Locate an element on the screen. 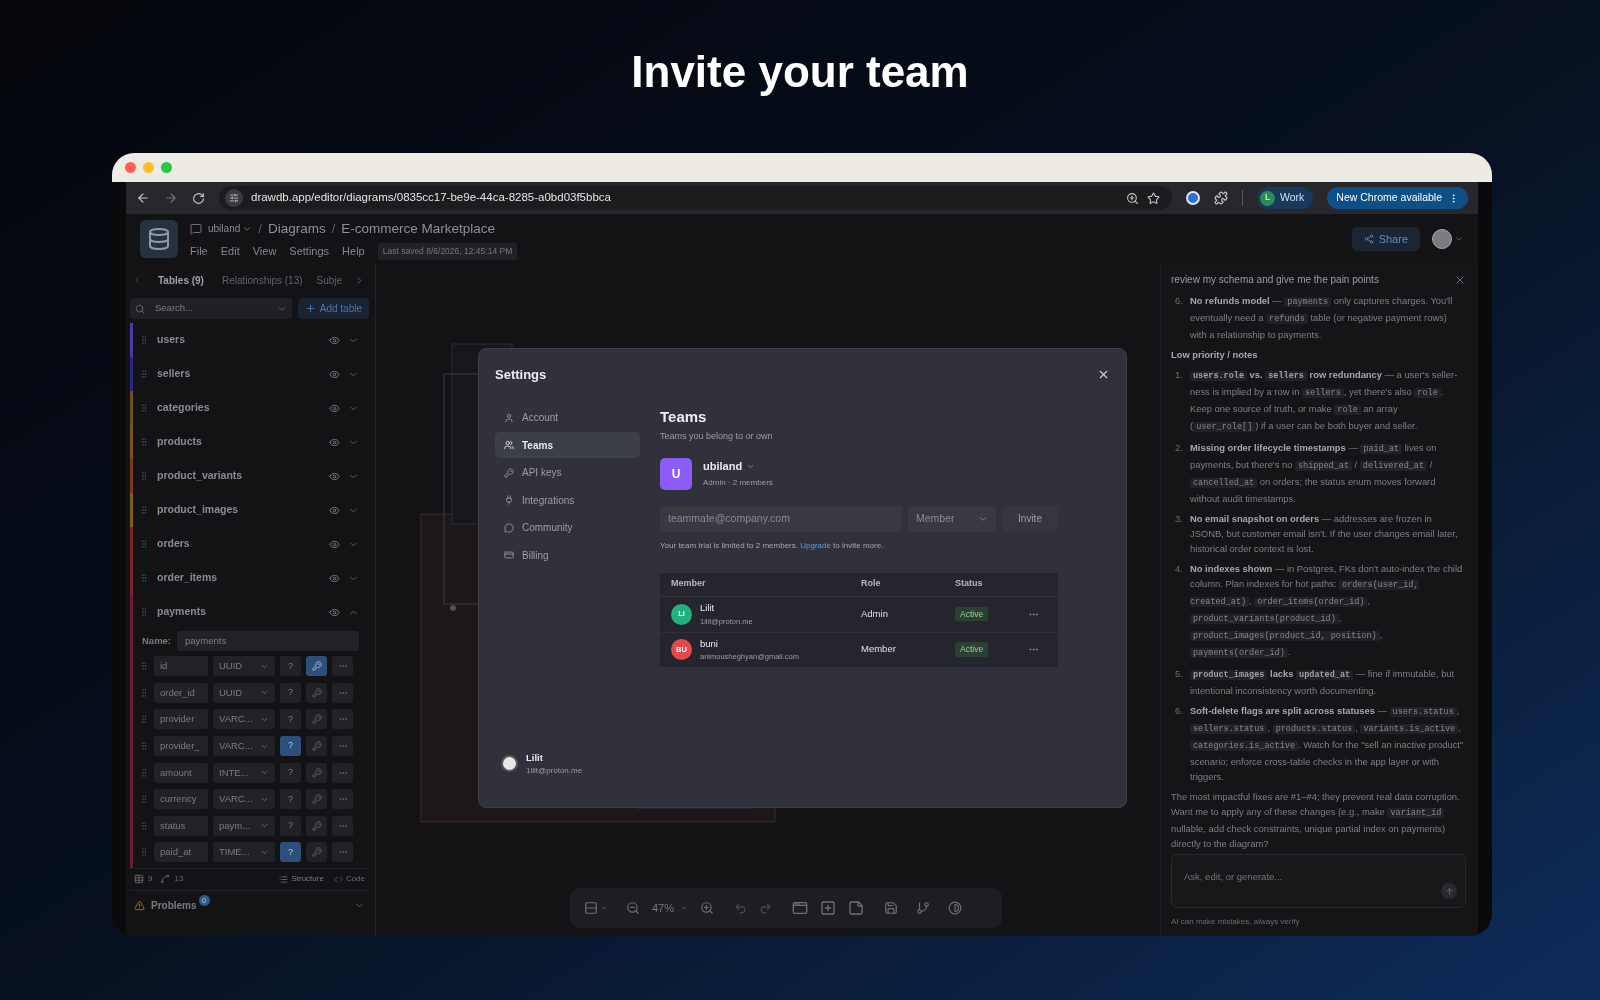 The height and width of the screenshot is (1000, 1600). site-settings-icon is located at coordinates (234, 198).